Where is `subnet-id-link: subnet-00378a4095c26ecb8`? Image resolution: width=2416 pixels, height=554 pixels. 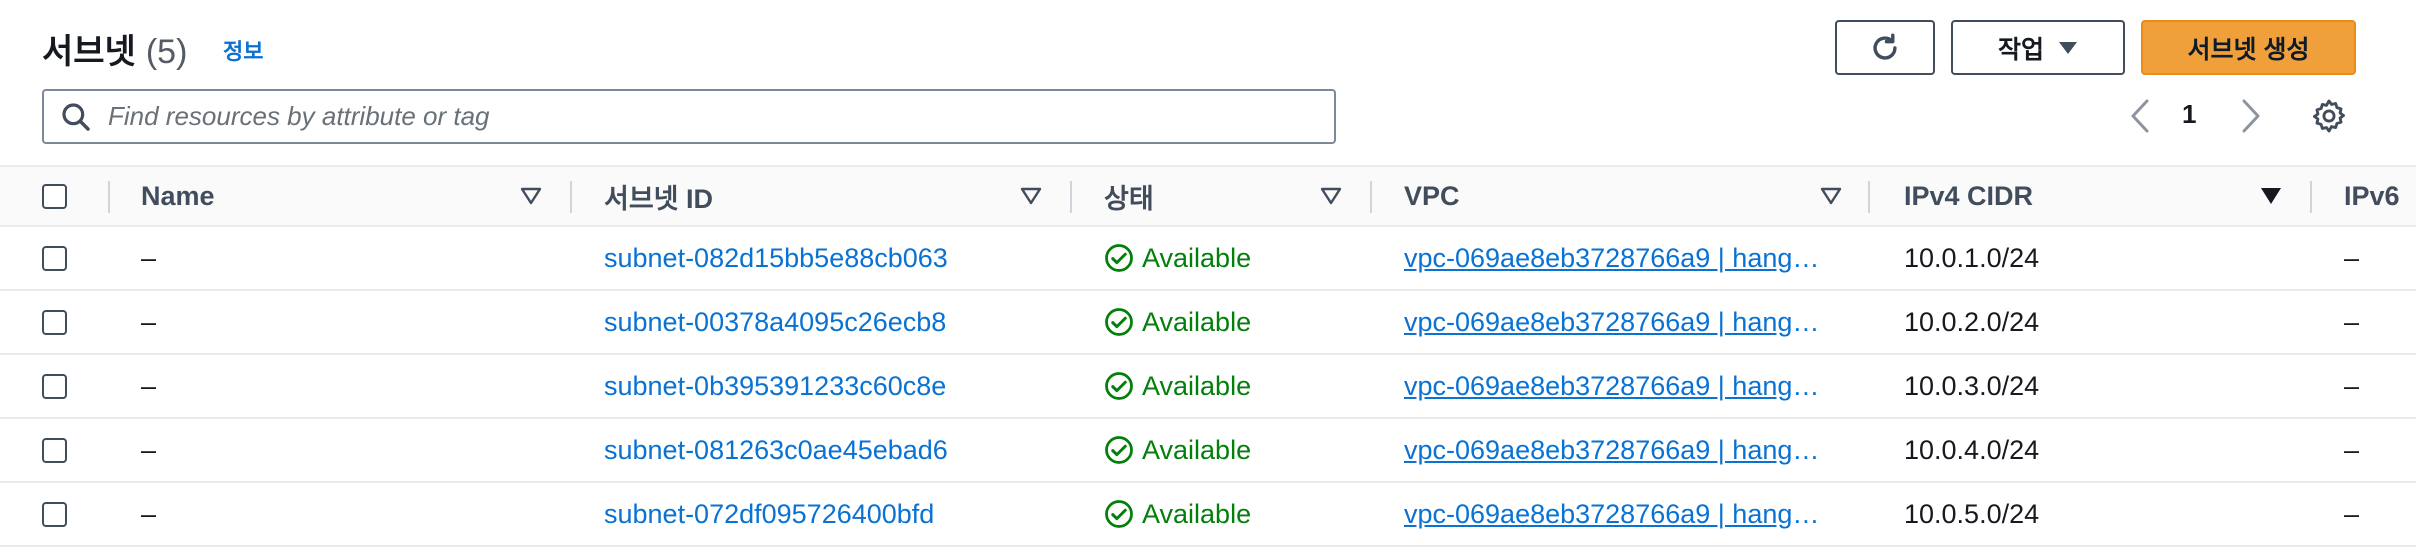 subnet-id-link: subnet-00378a4095c26ecb8 is located at coordinates (775, 322).